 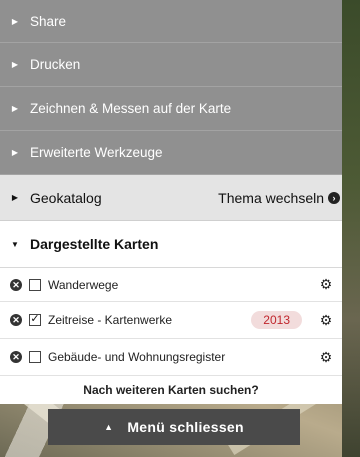 What do you see at coordinates (96, 152) in the screenshot?
I see `menu-item-label: Erweiterte Werkzeuge` at bounding box center [96, 152].